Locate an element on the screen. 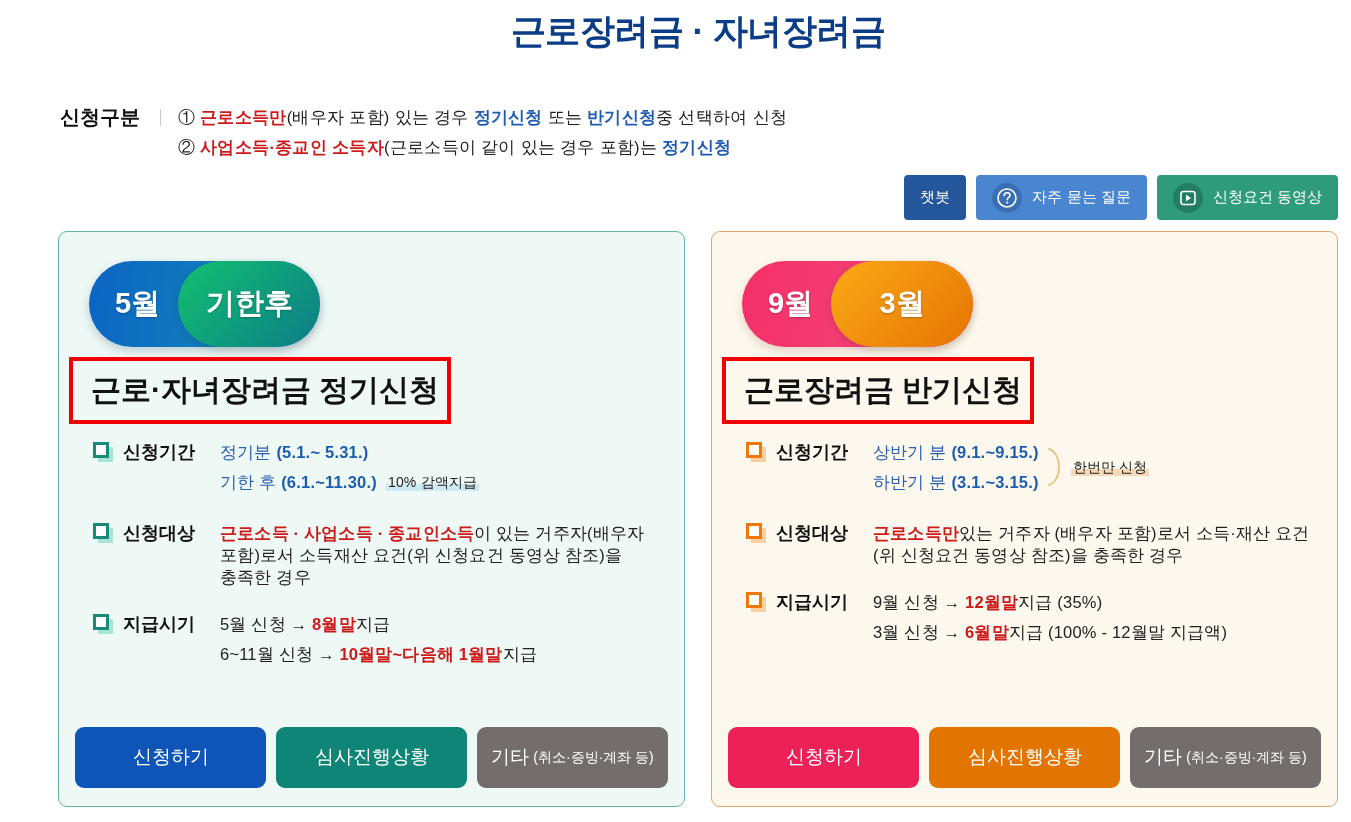 This screenshot has height=822, width=1351. detail-text: 정기분 (5.1.~ 5.31.) is located at coordinates (294, 452).